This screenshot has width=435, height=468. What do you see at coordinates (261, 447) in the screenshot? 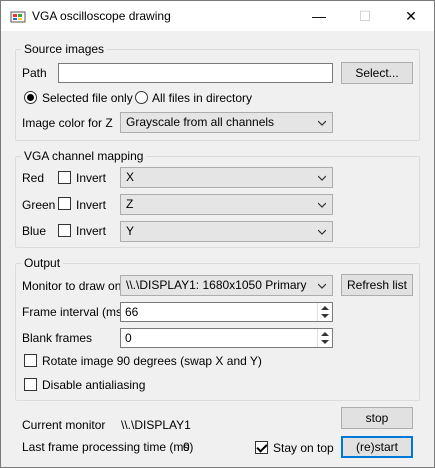
I see `stay-on-top-checkbox` at bounding box center [261, 447].